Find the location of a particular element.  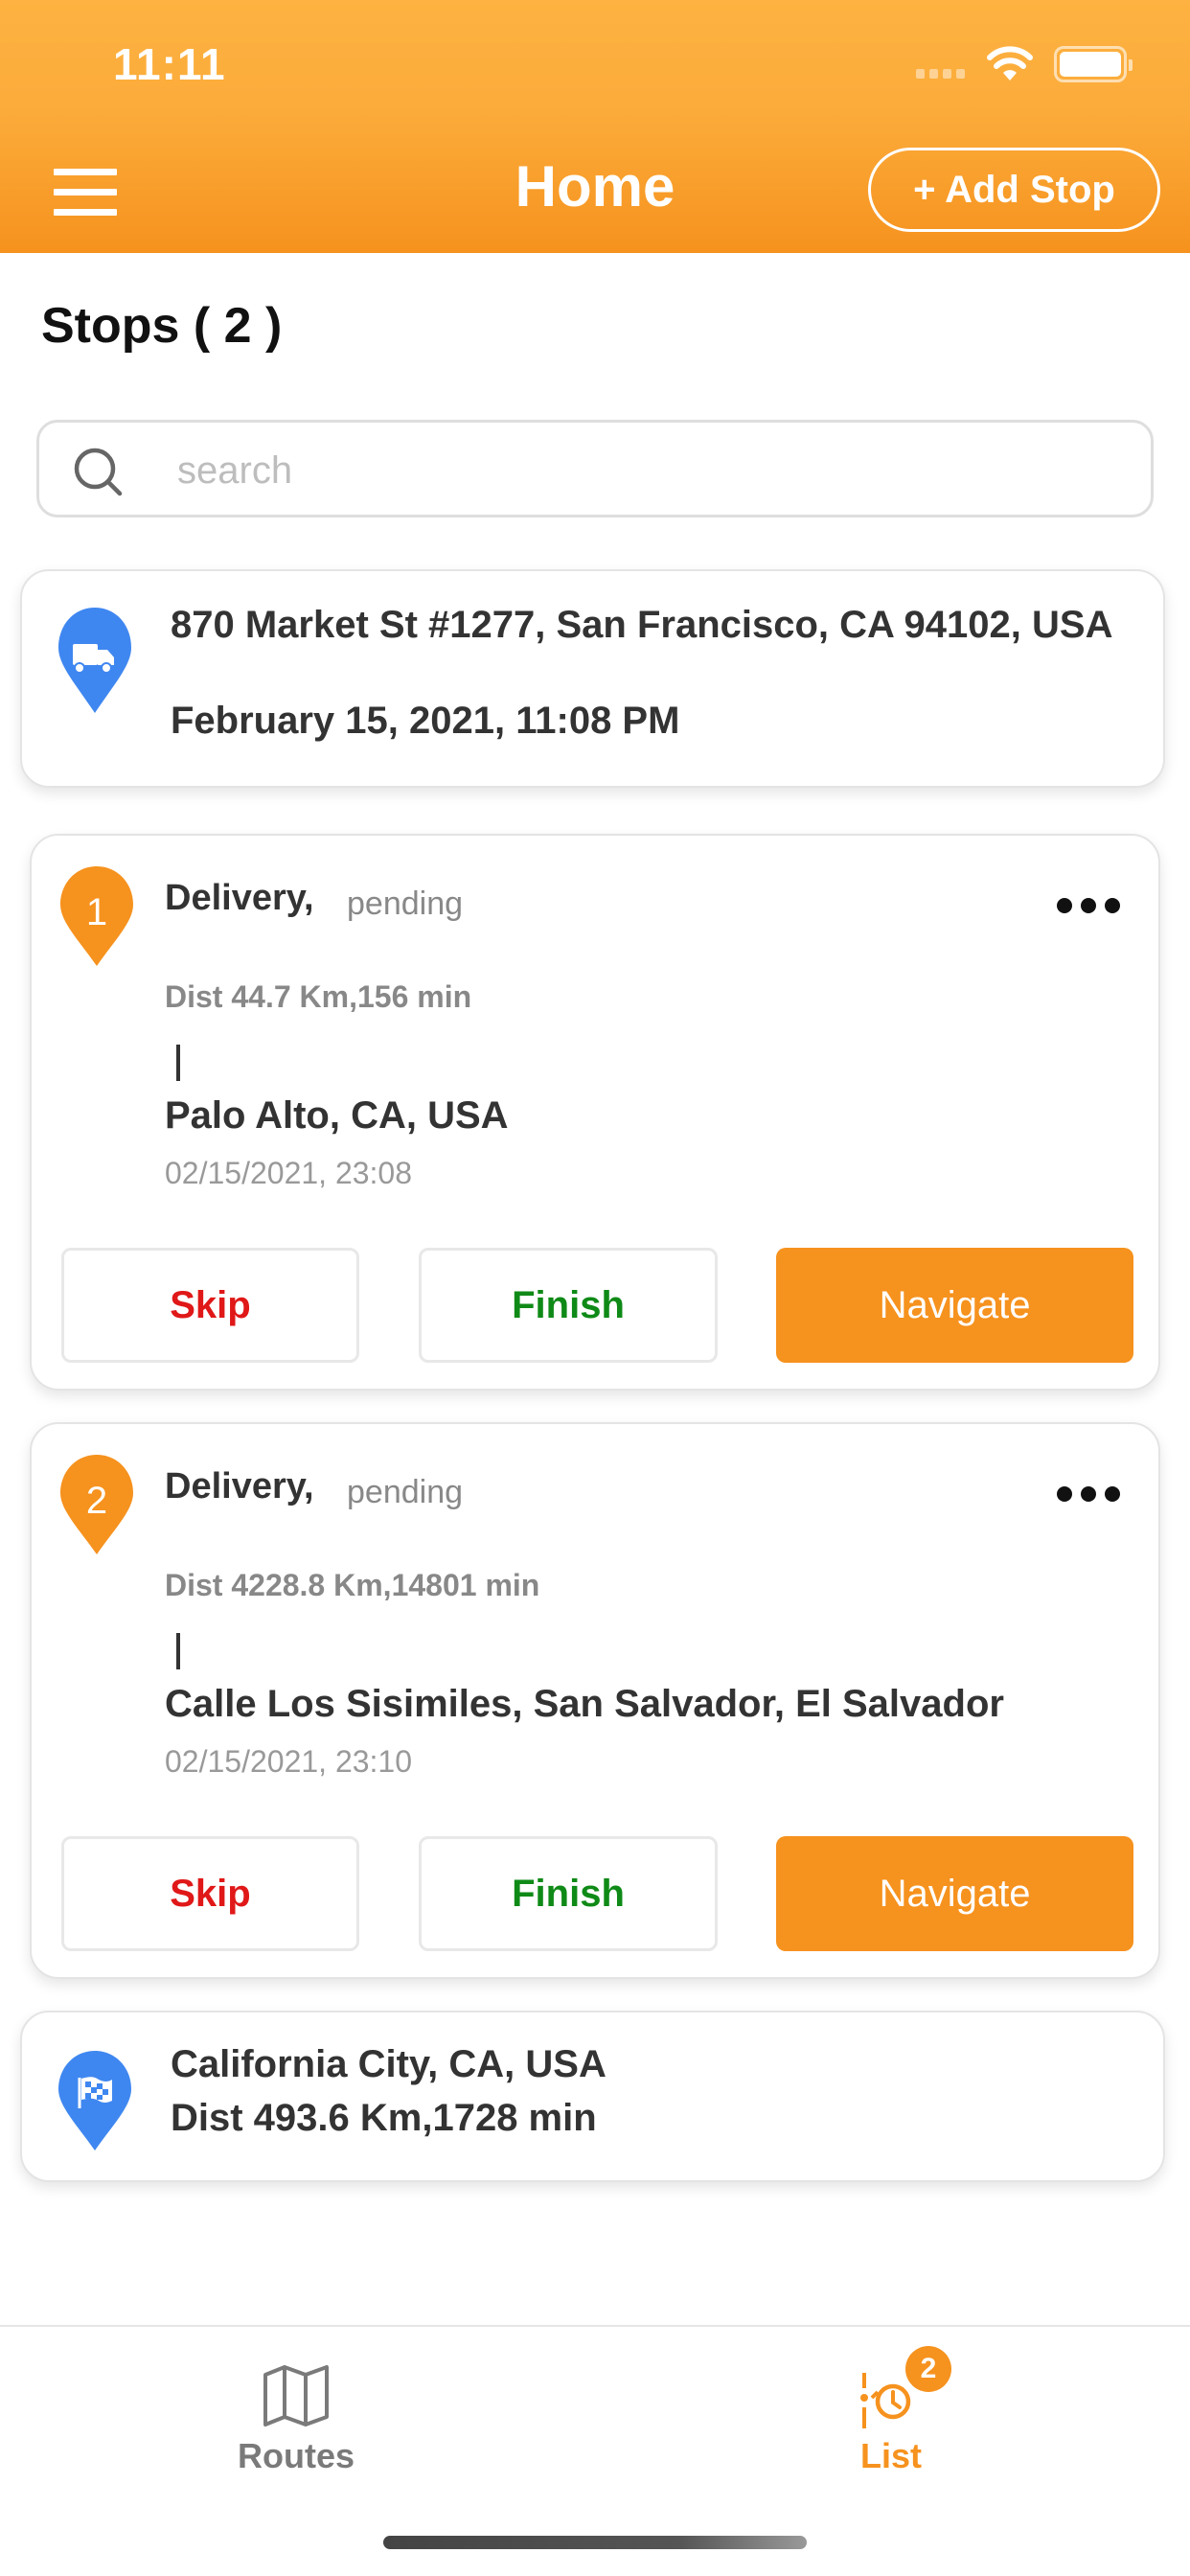

stop-time: 02/15/2021, 23:08 is located at coordinates (289, 1173).